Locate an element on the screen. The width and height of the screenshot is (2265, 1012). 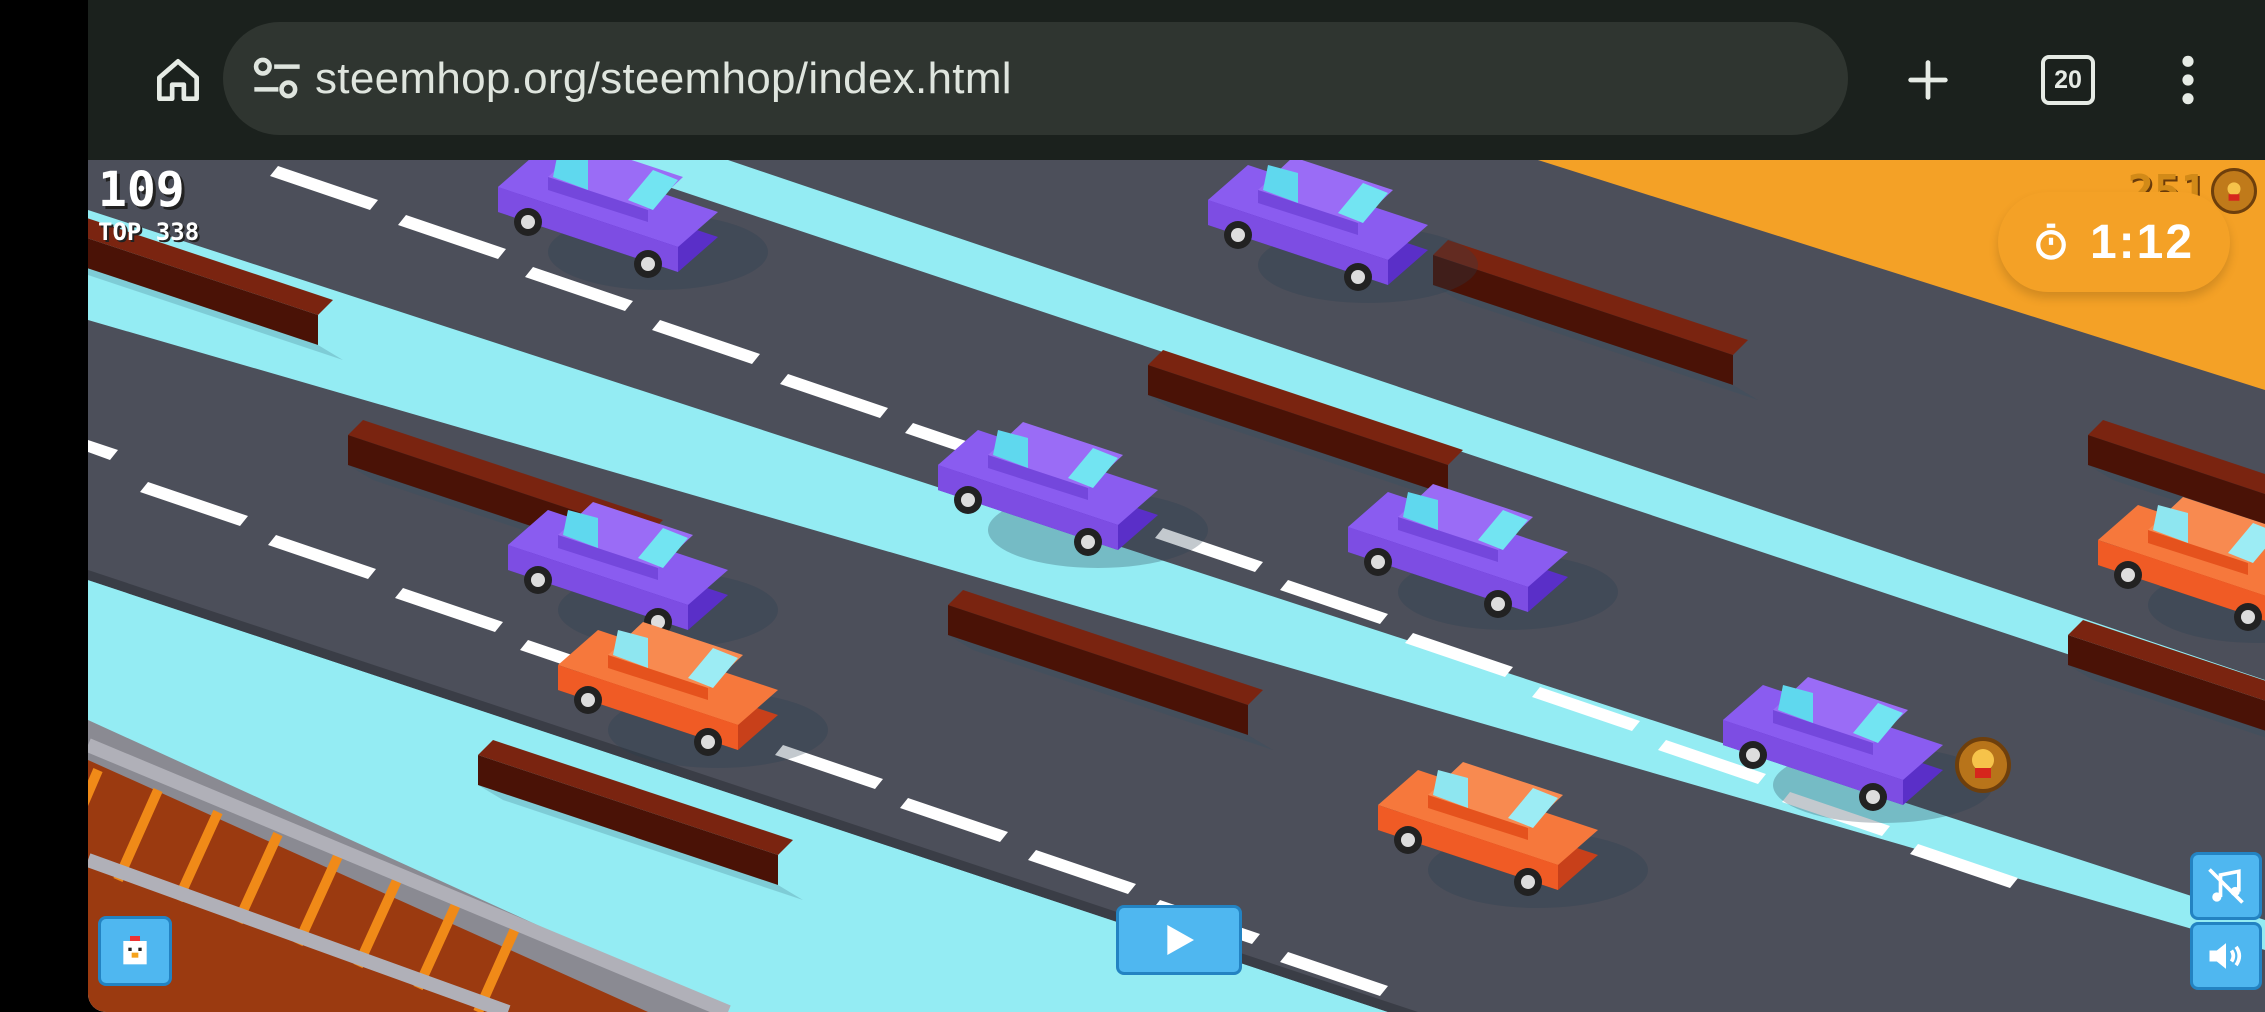
address-bar: steemhop.org/steemhop/index.html is located at coordinates (1035, 78).